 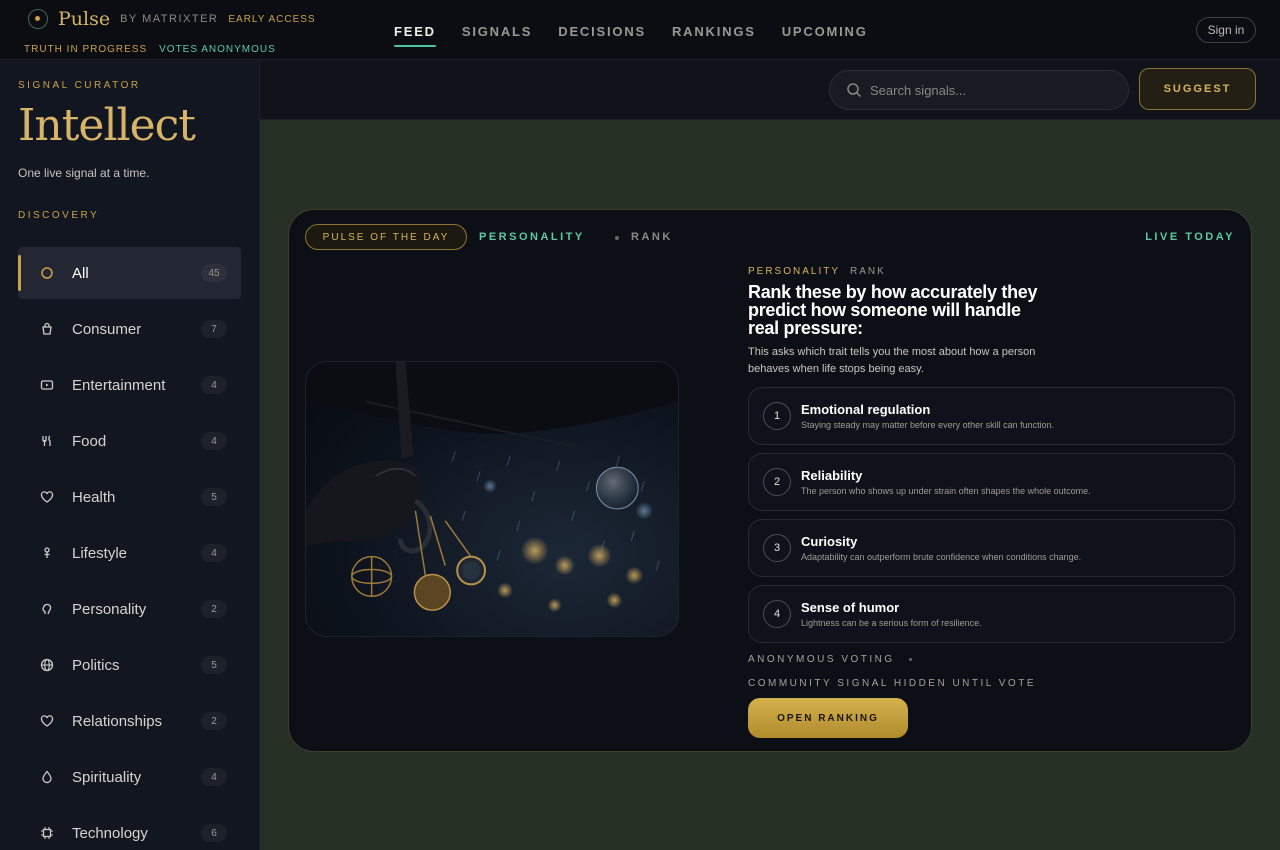 What do you see at coordinates (829, 541) in the screenshot?
I see `option-title: Curiosity` at bounding box center [829, 541].